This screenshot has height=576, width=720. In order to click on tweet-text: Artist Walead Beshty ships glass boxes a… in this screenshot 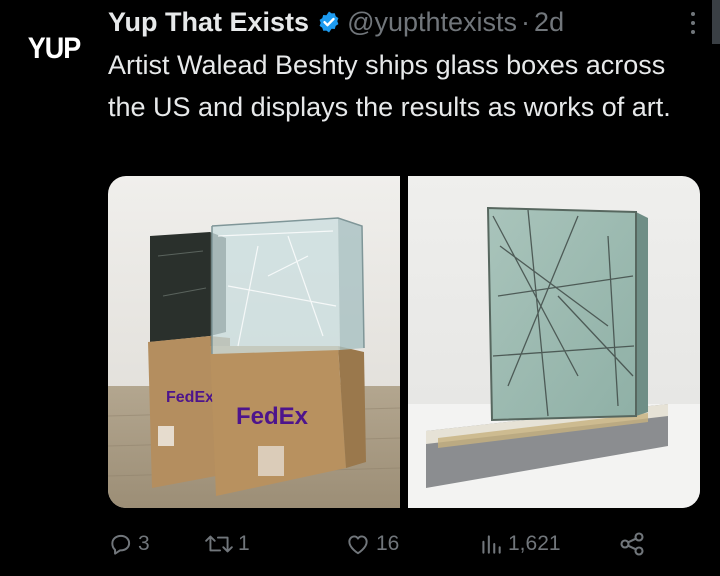, I will do `click(389, 86)`.